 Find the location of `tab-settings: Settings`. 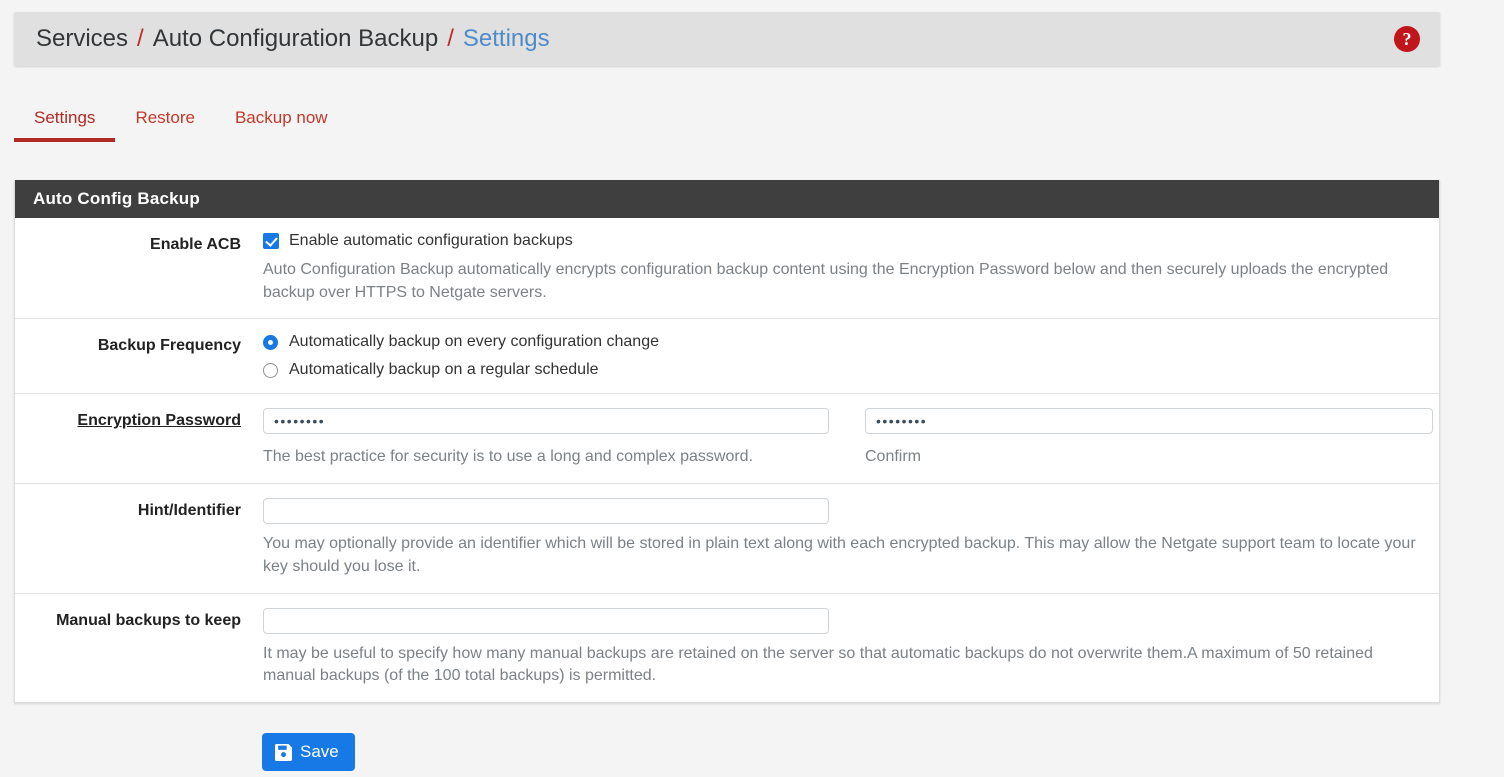

tab-settings: Settings is located at coordinates (65, 121).